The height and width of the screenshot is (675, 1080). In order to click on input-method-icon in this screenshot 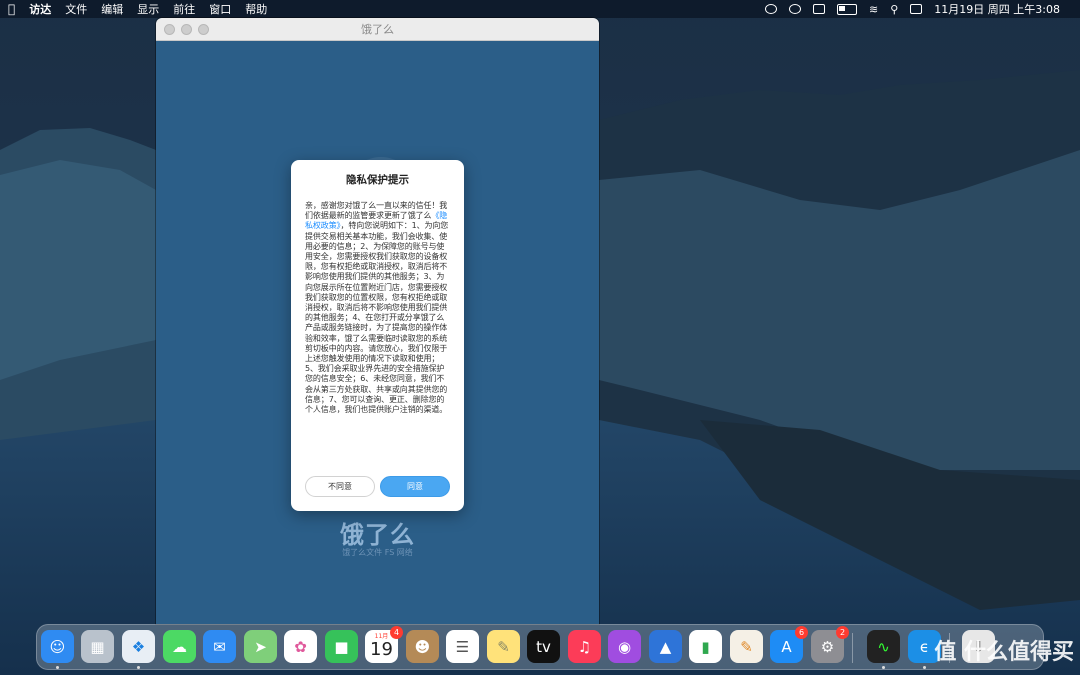, I will do `click(819, 9)`.